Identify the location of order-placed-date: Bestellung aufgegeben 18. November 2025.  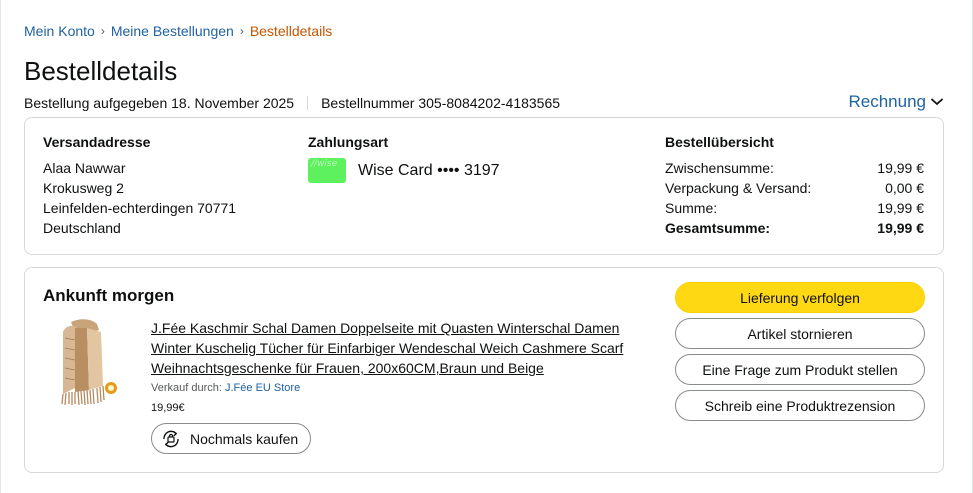
(159, 103).